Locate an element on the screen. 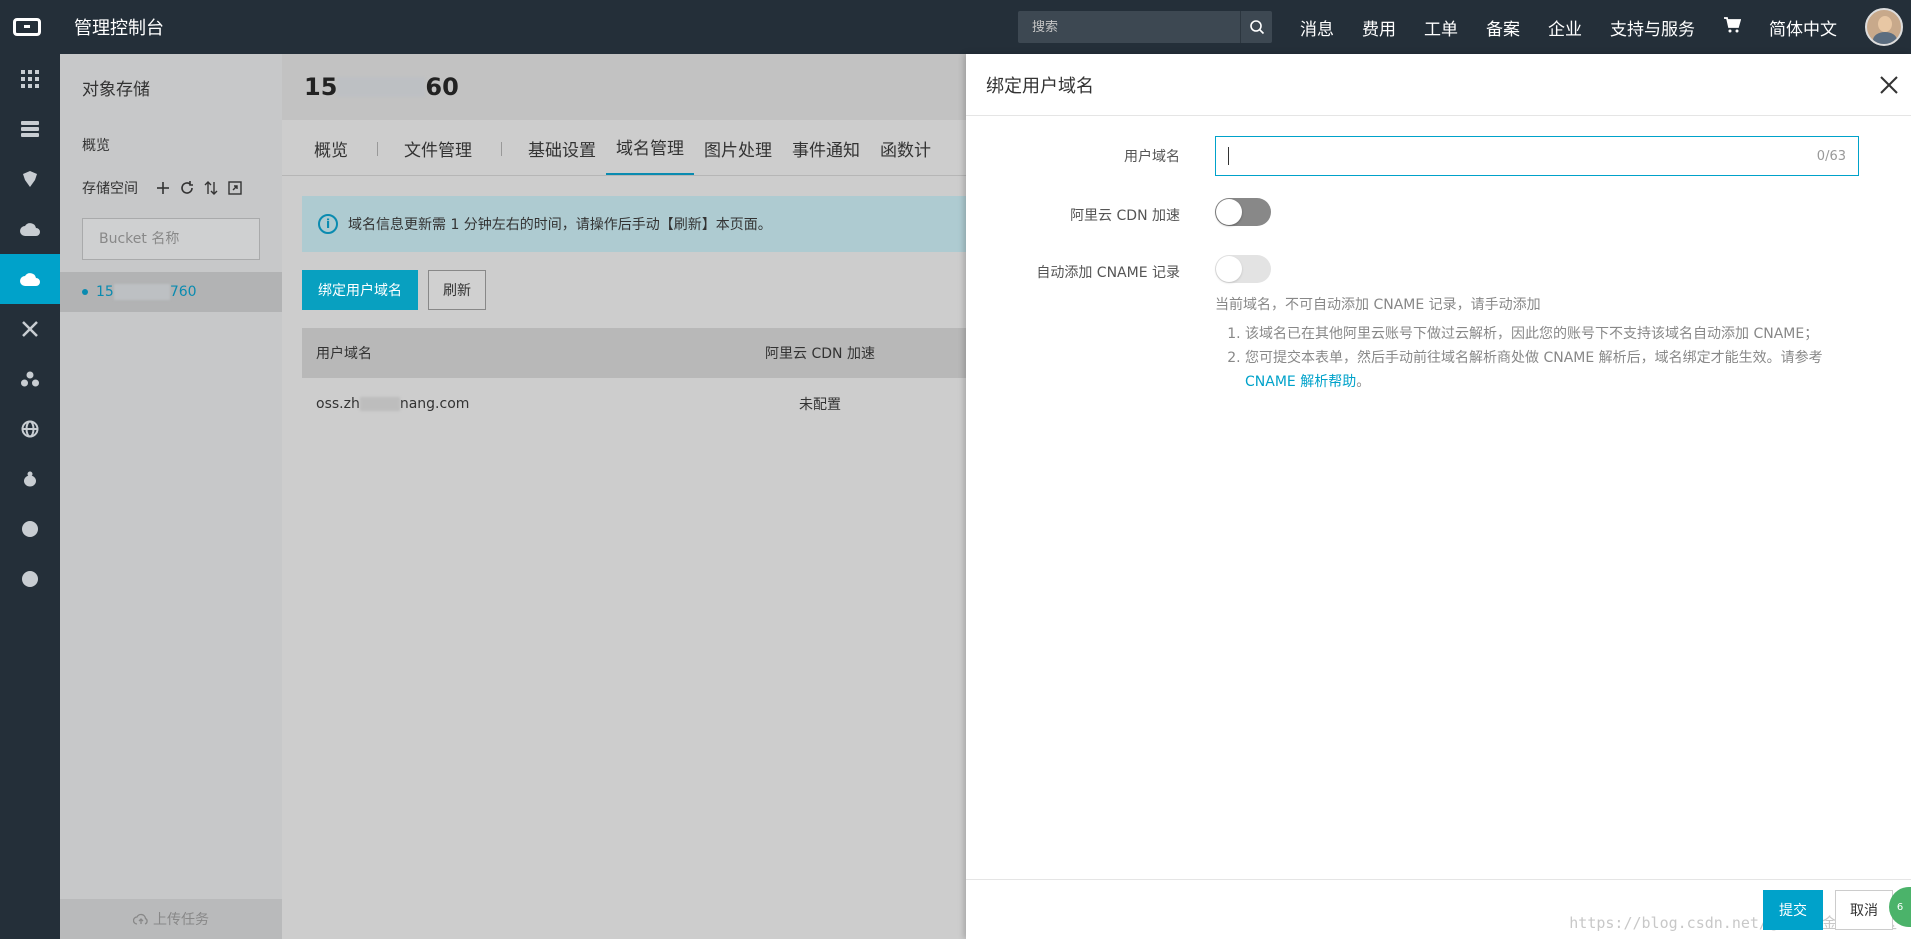 This screenshot has width=1911, height=939. globe-icon is located at coordinates (30, 429).